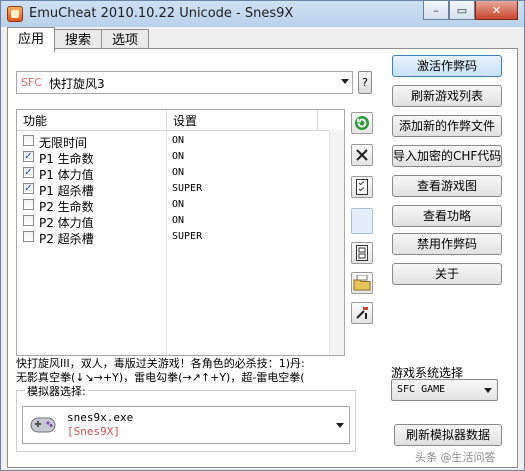 The height and width of the screenshot is (471, 525). I want to click on cht-folder-icon, so click(362, 283).